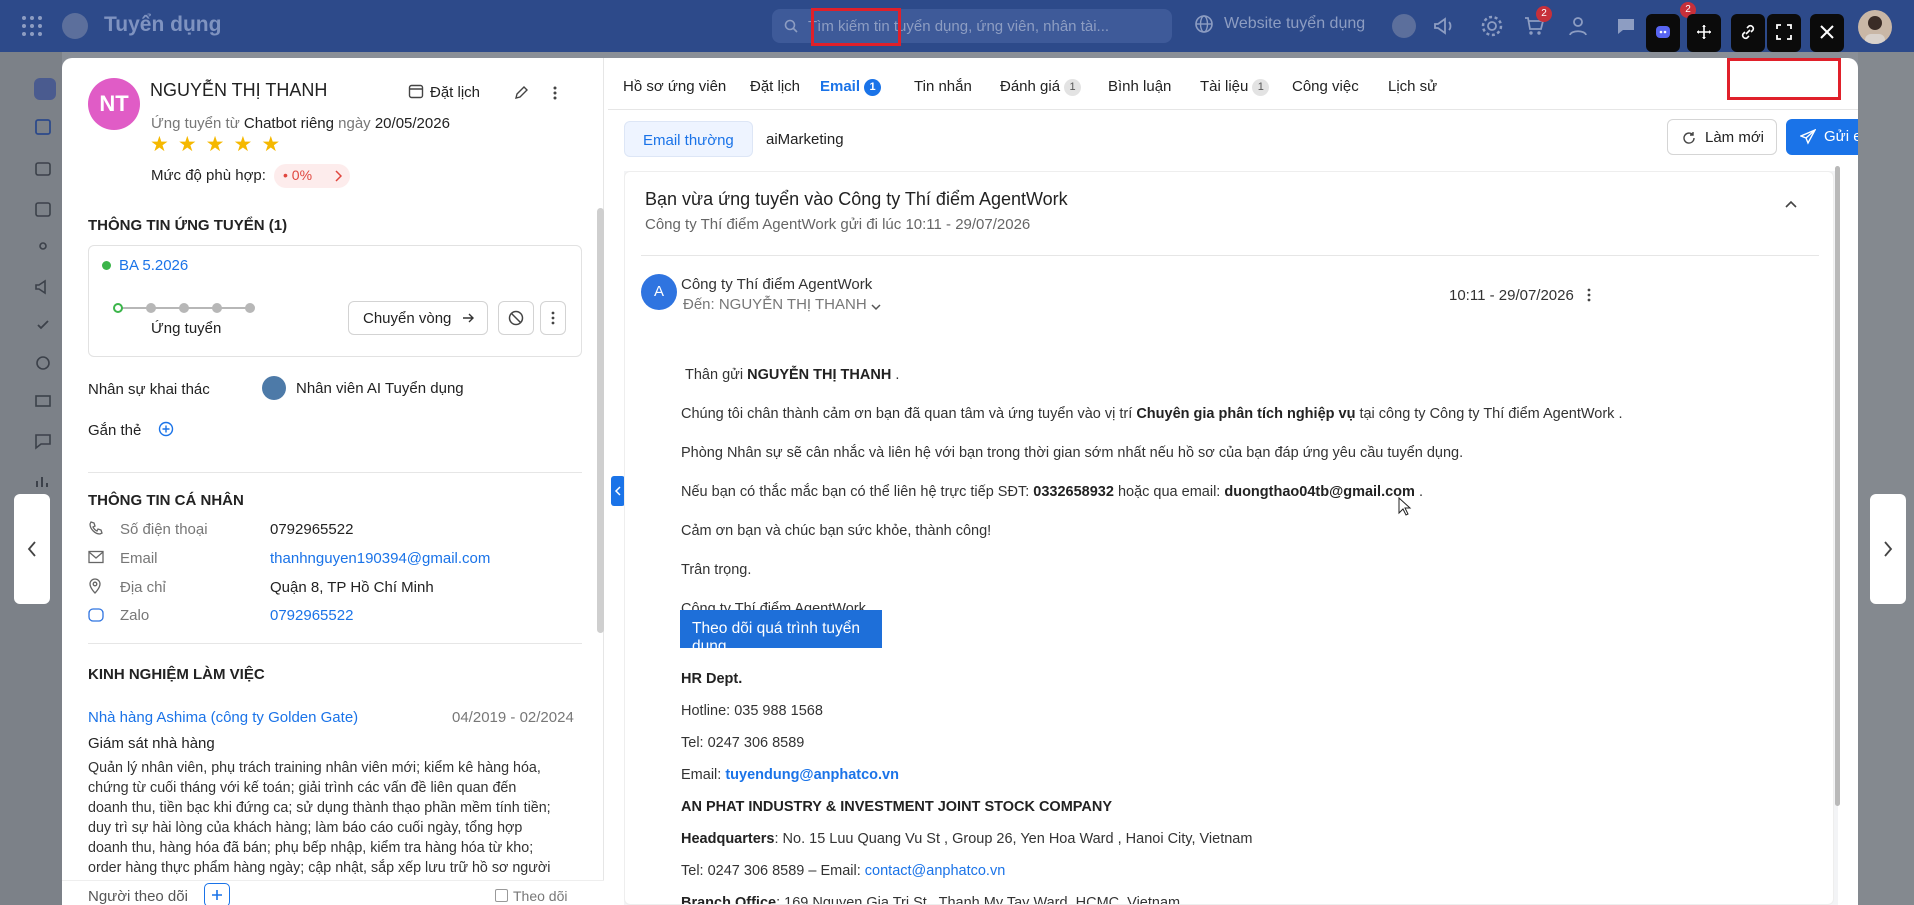 The height and width of the screenshot is (905, 1914). I want to click on sig-email-link: tuyendung@anphatco.vn, so click(812, 775).